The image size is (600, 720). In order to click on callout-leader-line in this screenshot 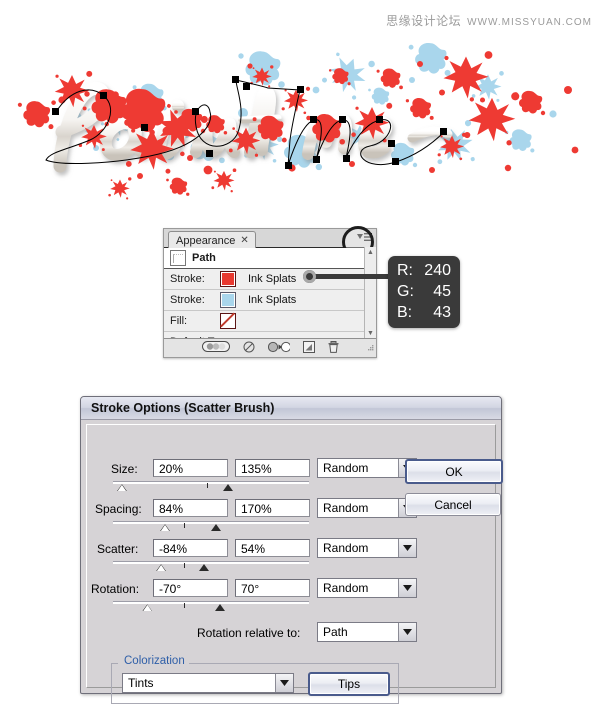, I will do `click(350, 276)`.